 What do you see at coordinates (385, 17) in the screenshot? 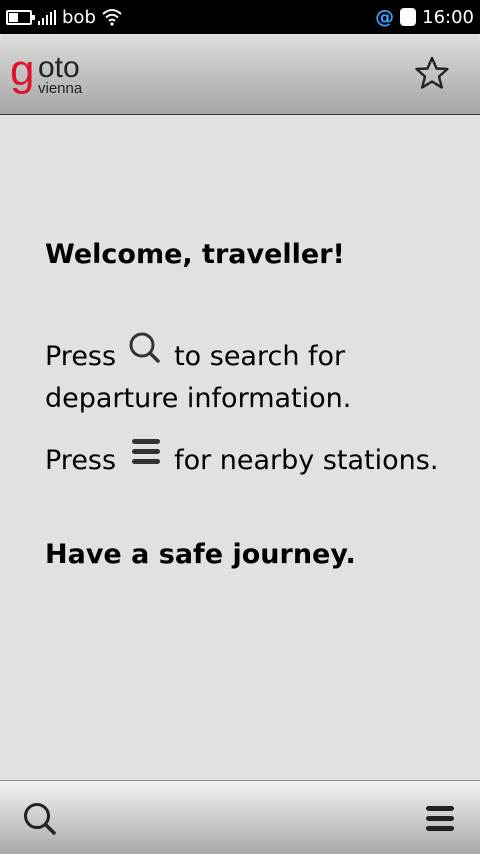
I see `at-icon: @` at bounding box center [385, 17].